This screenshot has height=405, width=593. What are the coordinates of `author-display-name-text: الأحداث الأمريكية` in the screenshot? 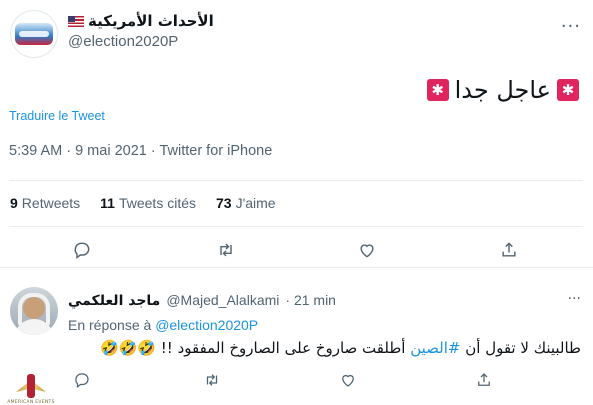 It's located at (151, 21).